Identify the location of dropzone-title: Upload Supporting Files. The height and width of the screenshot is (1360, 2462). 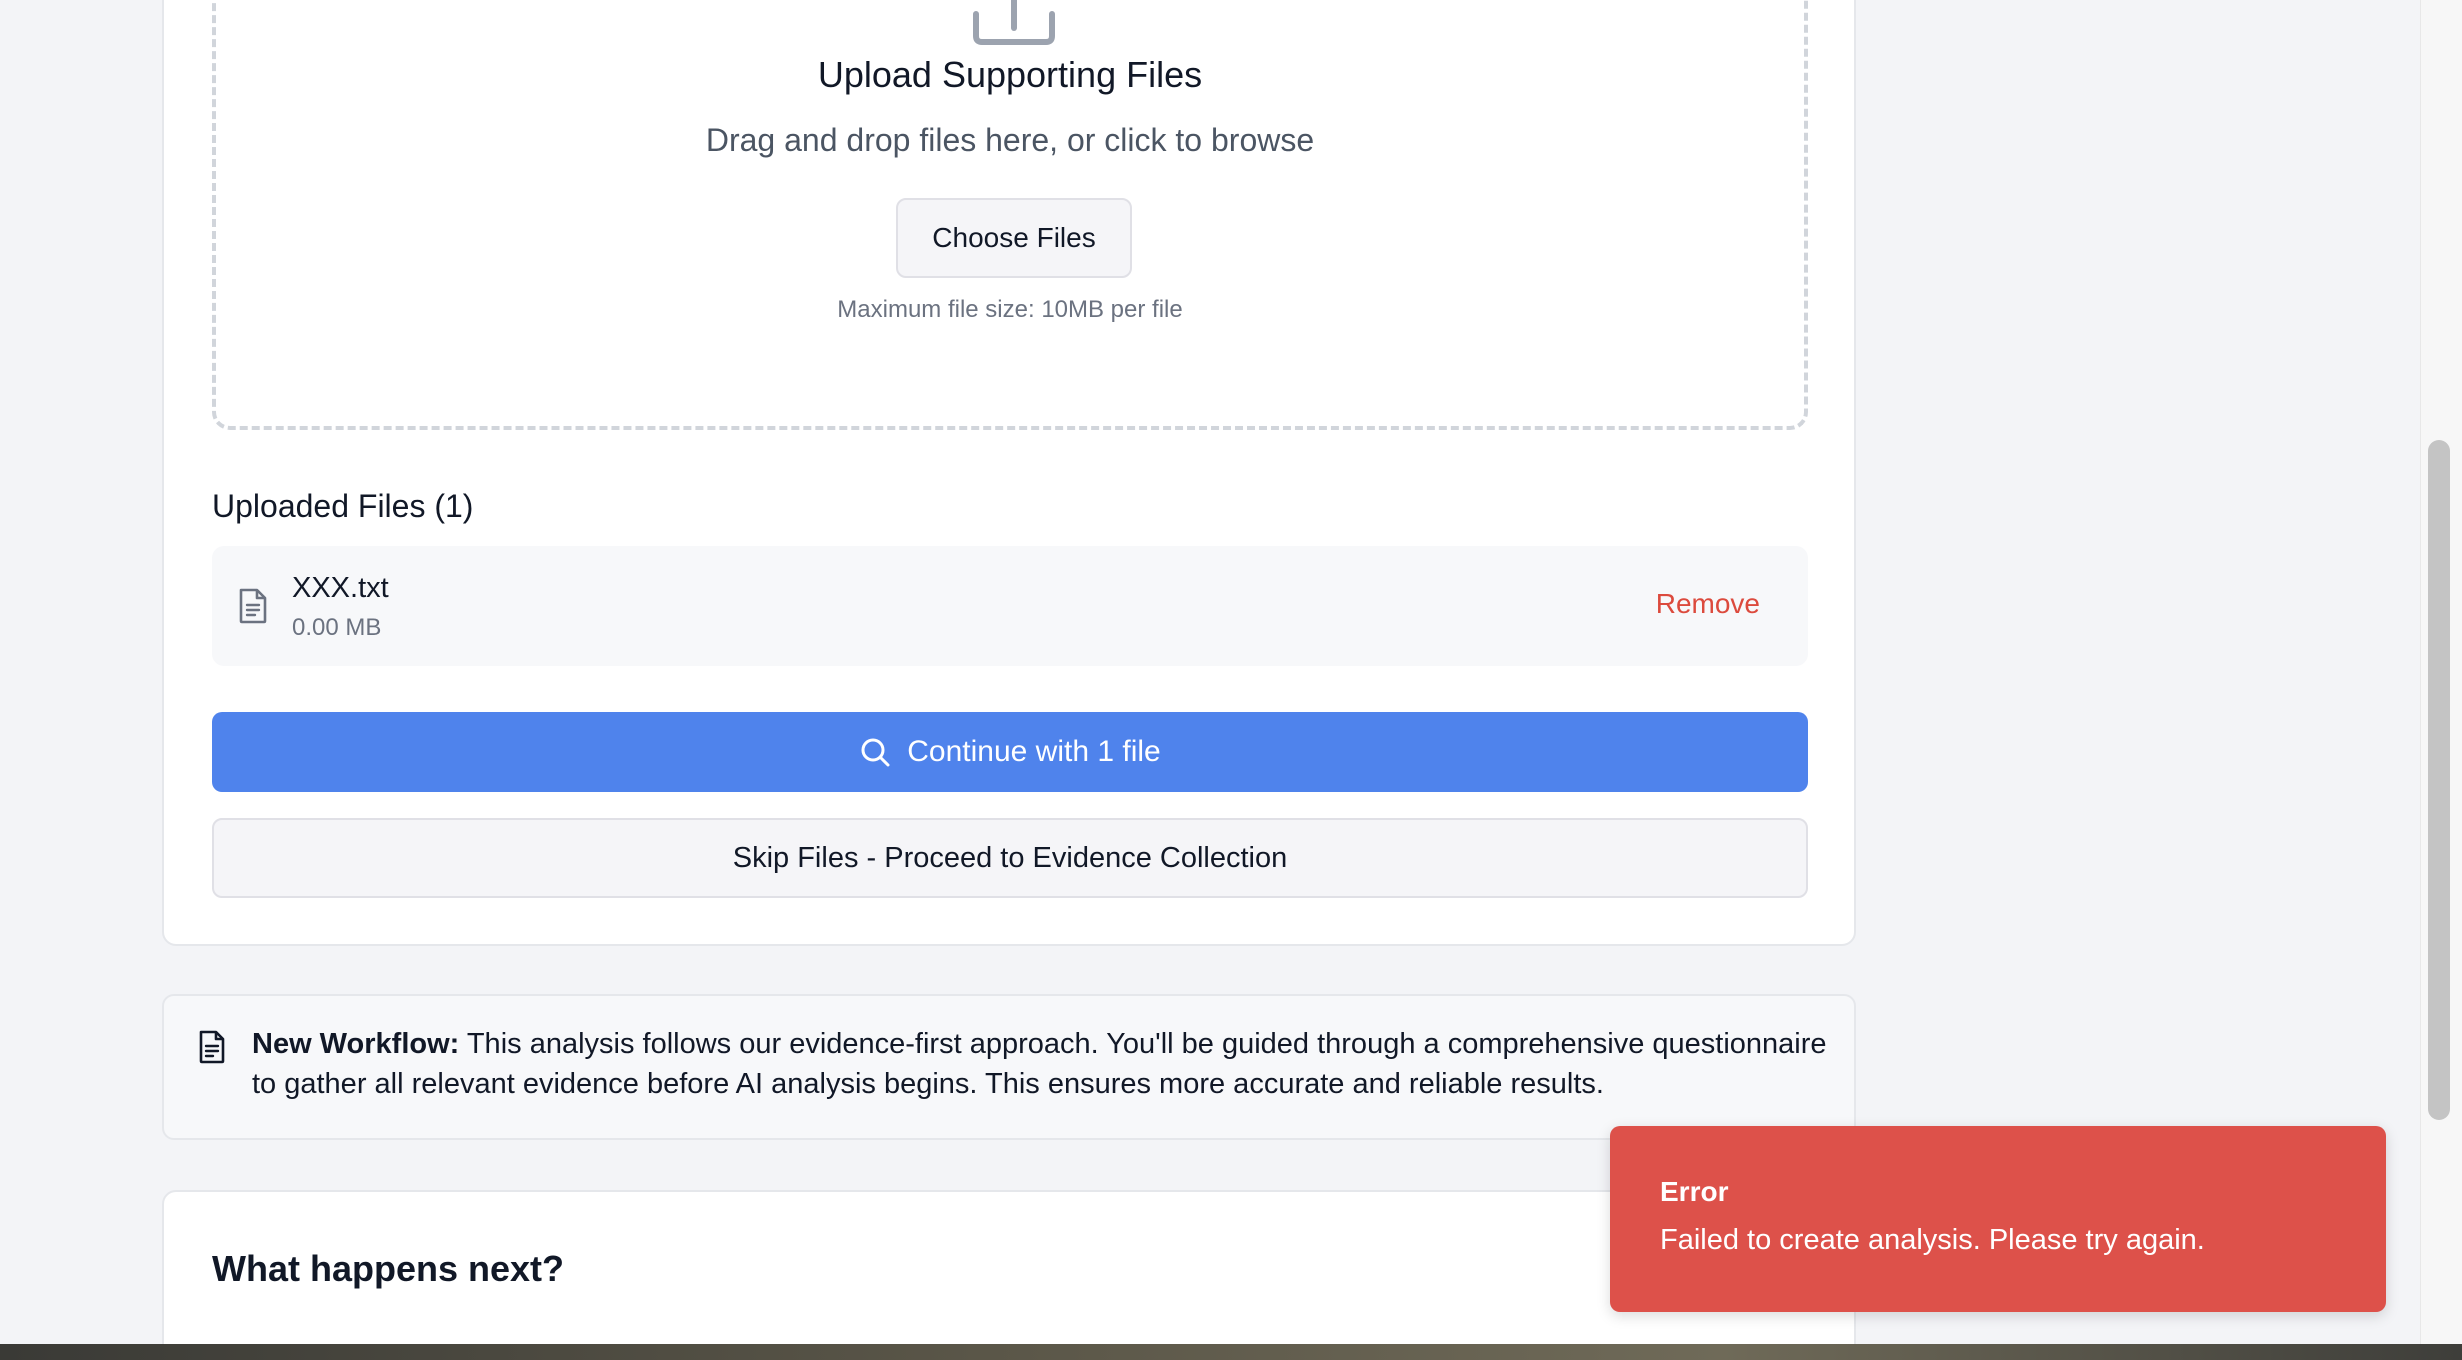
(1010, 74).